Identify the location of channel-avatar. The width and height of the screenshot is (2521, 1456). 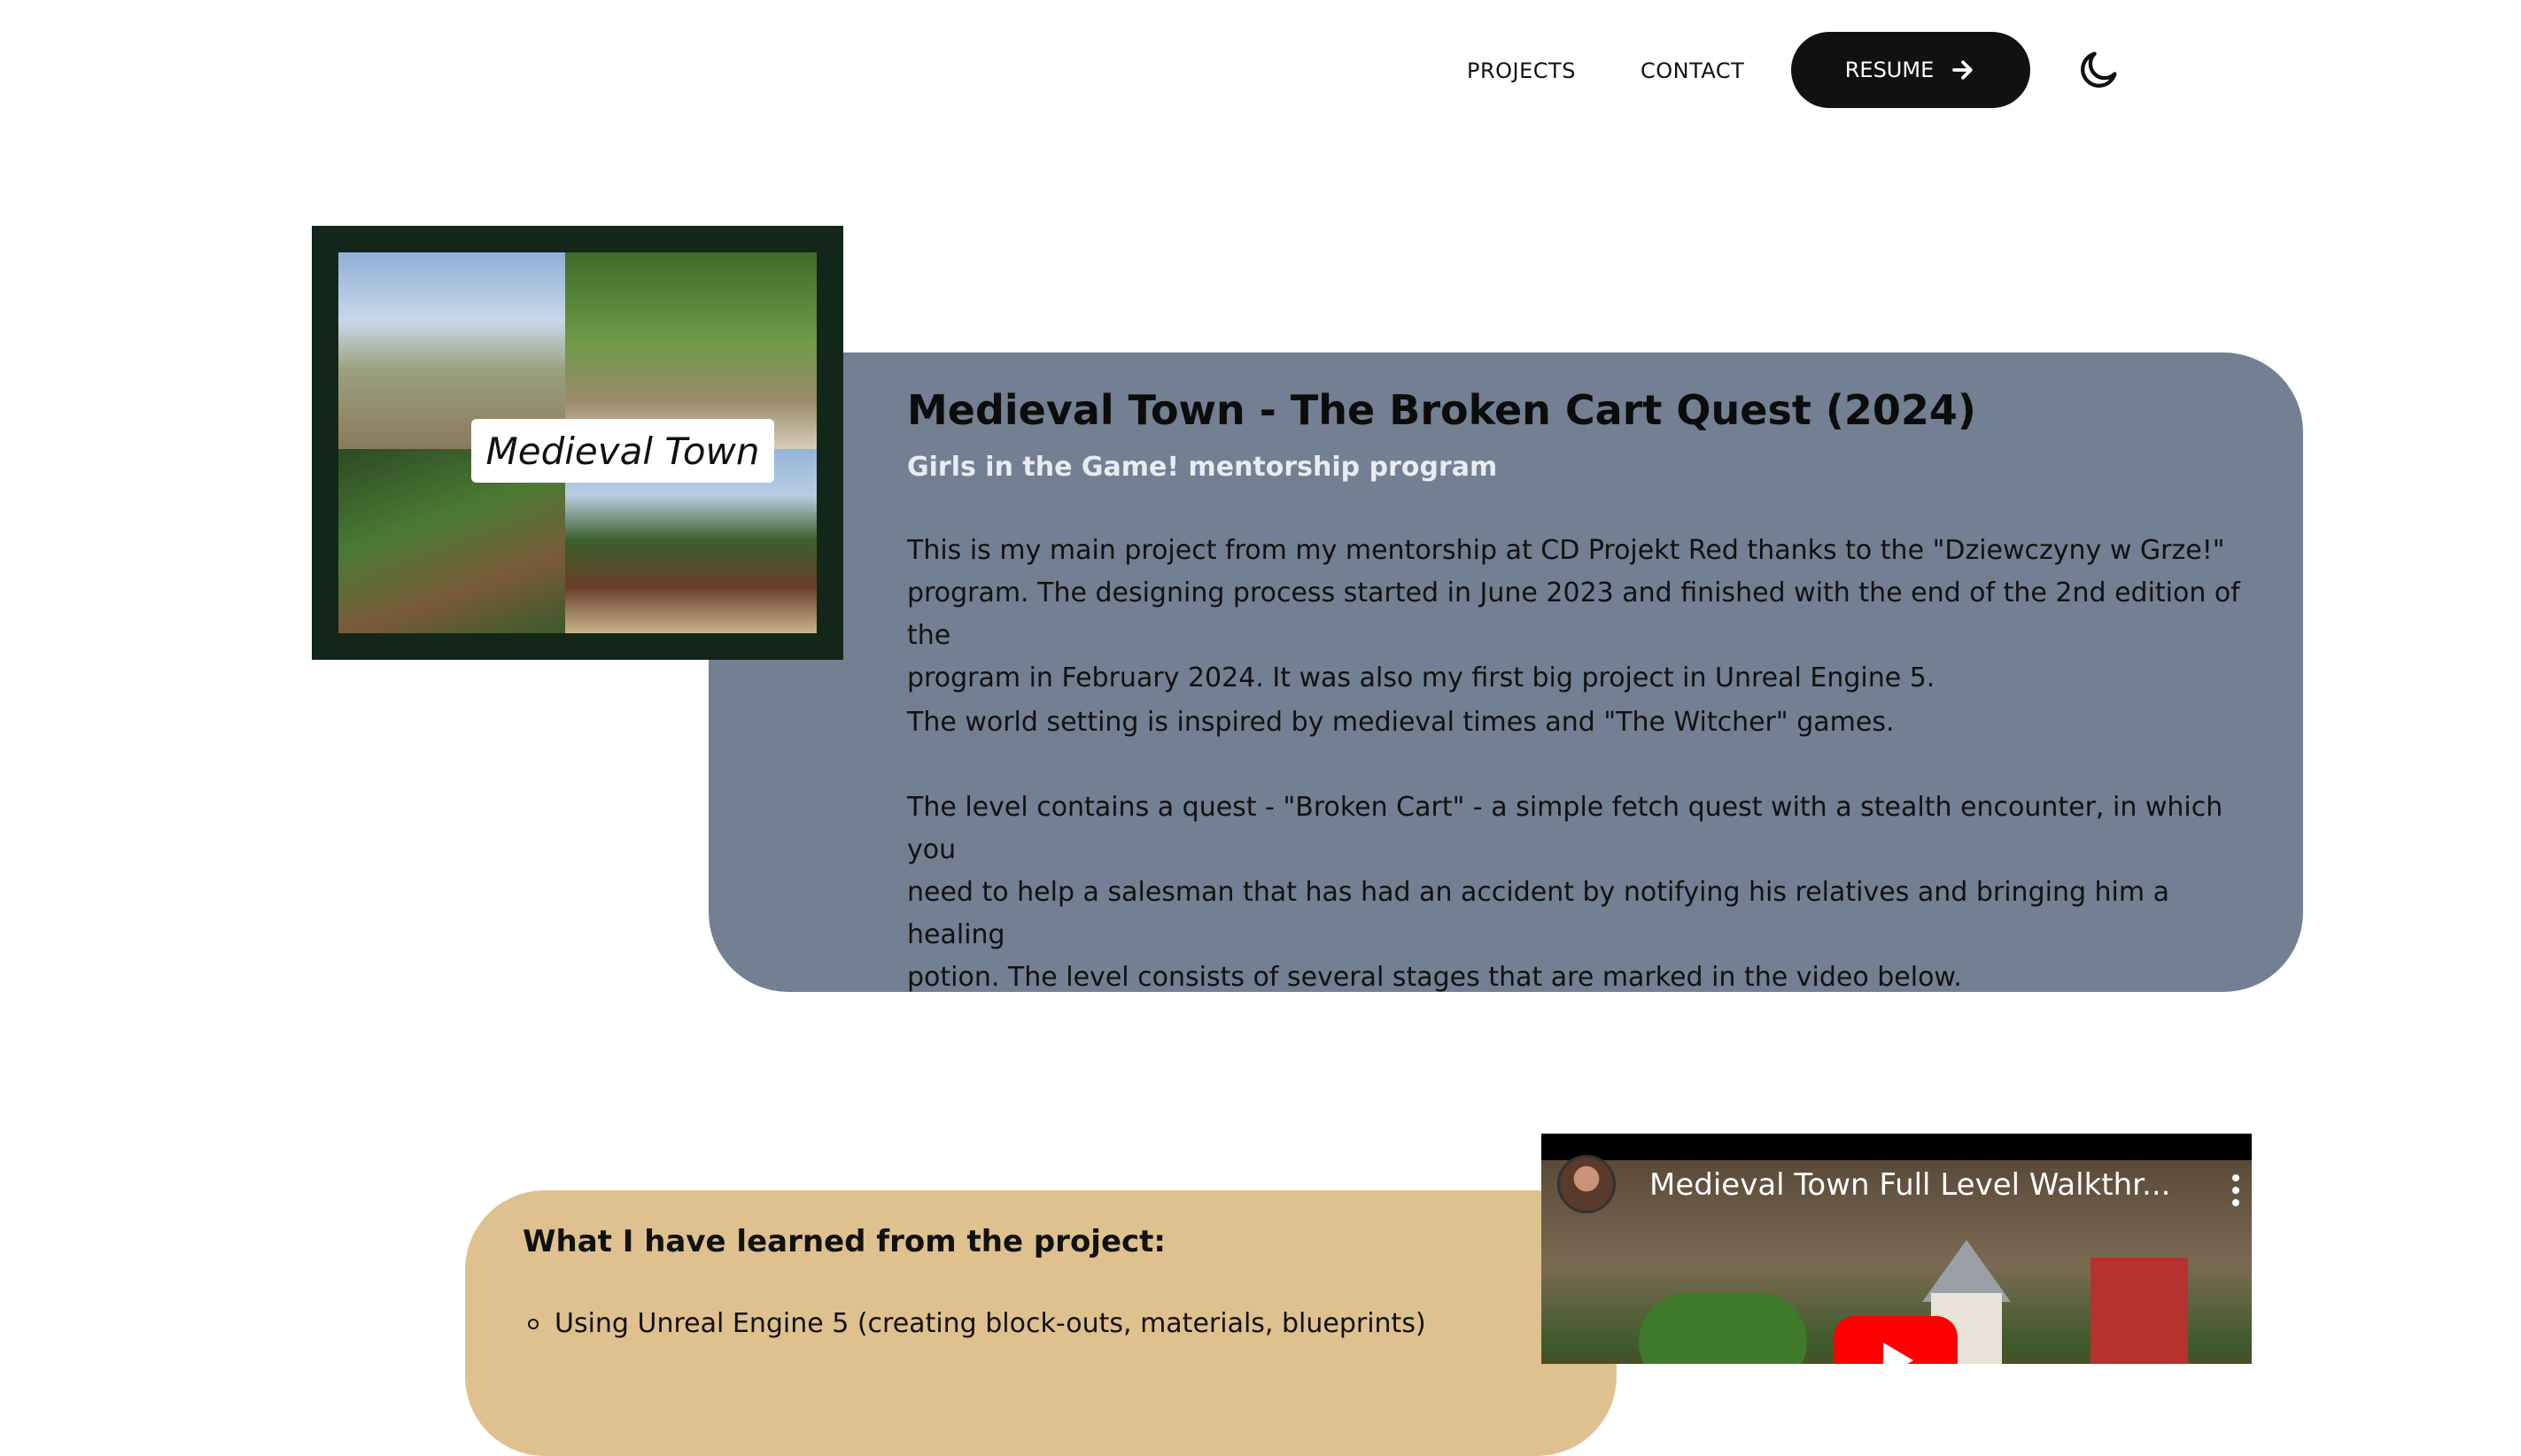
(1586, 1184).